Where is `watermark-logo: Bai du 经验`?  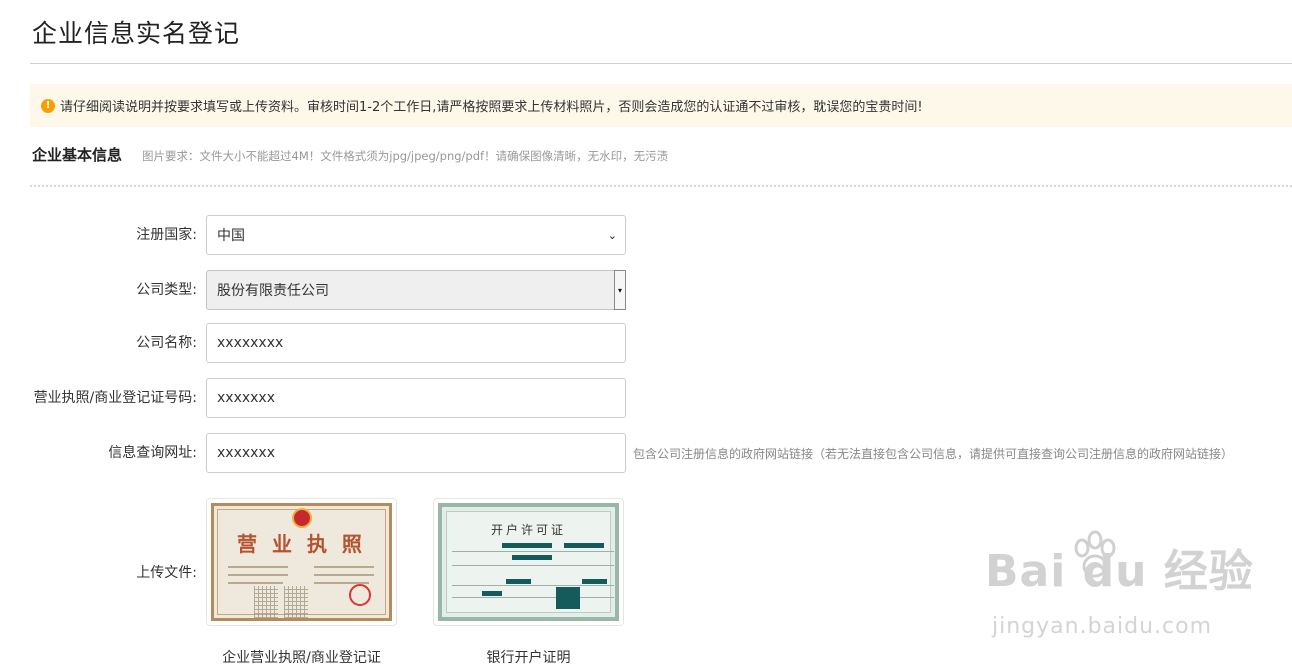
watermark-logo: Bai du 经验 is located at coordinates (1119, 571).